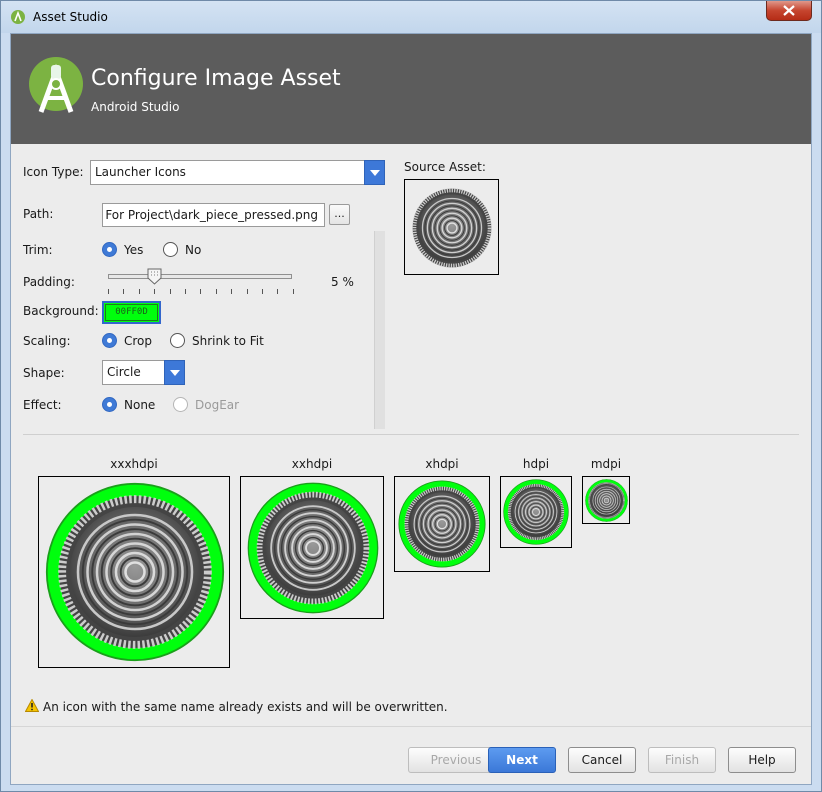 The image size is (822, 792). I want to click on source-asset-label: Source Asset:, so click(445, 167).